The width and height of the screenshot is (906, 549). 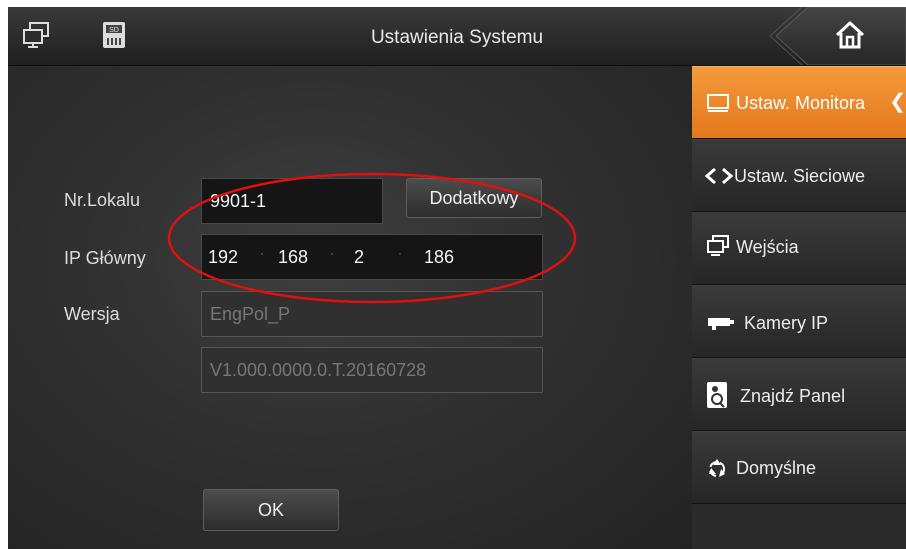 I want to click on recycle-icon, so click(x=717, y=470).